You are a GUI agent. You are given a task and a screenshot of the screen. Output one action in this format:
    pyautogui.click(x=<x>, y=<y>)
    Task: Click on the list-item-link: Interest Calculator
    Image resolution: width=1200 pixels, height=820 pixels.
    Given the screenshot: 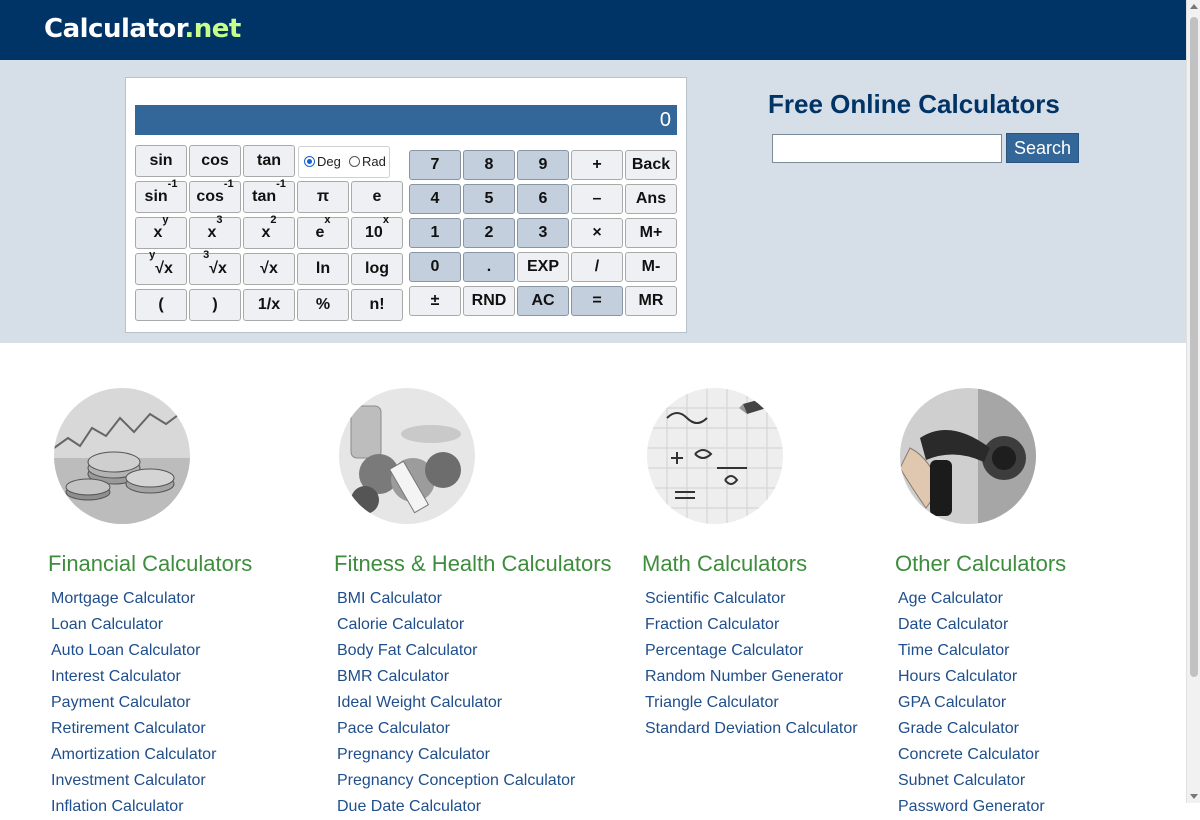 What is the action you would take?
    pyautogui.click(x=133, y=677)
    